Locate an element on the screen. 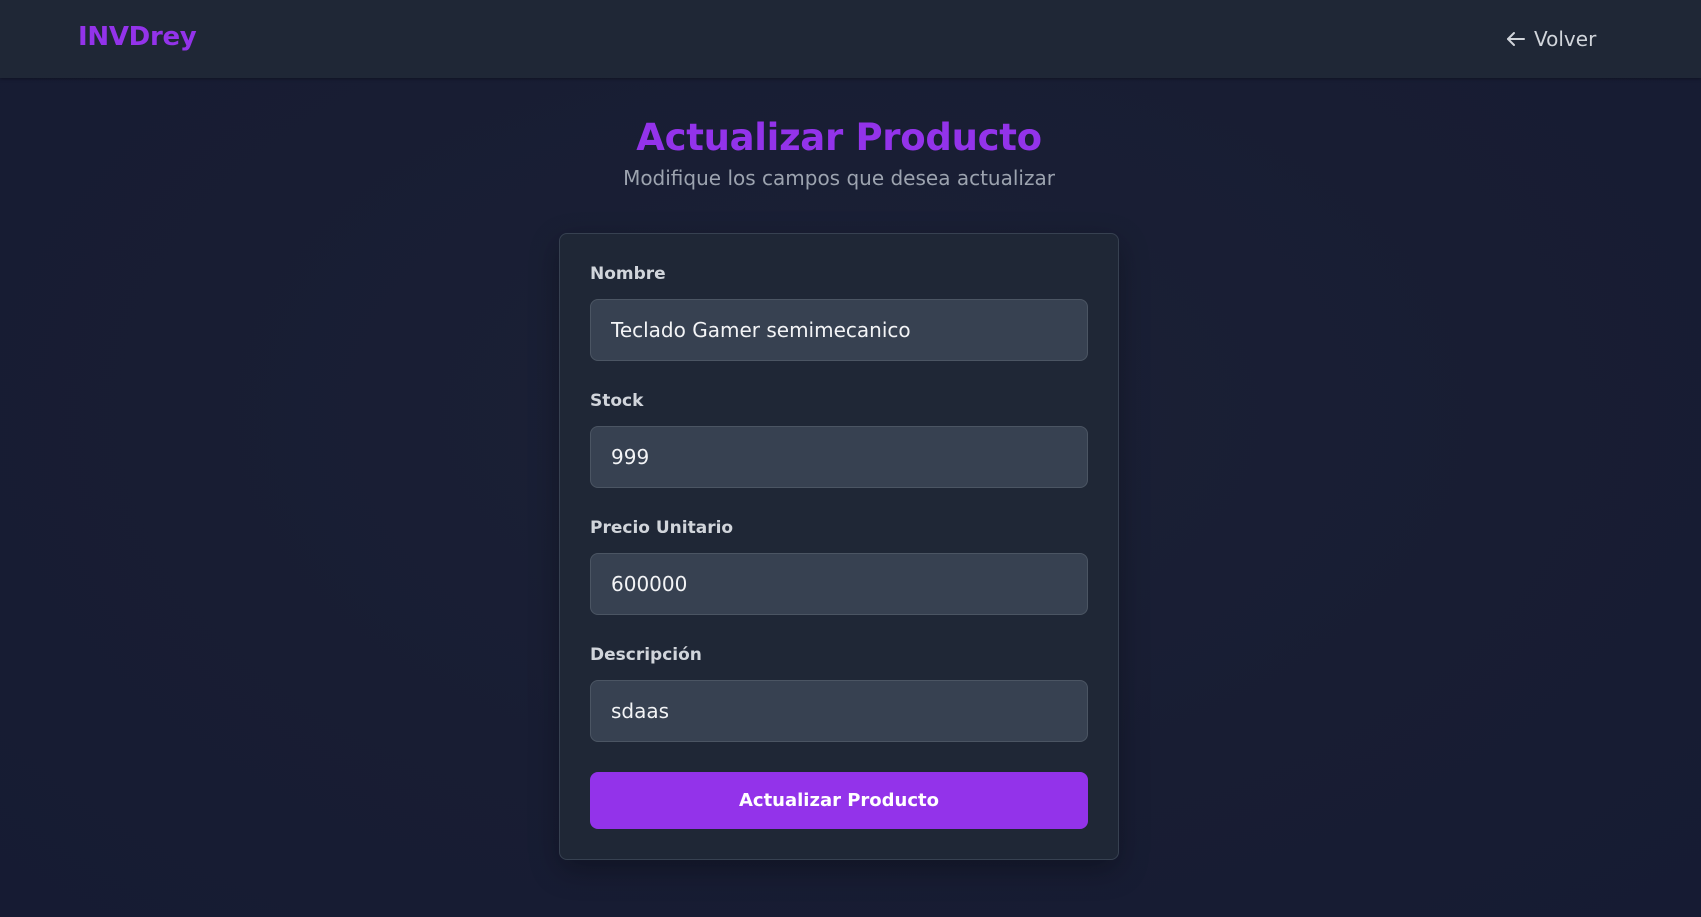  navbar: INVDrey Volver is located at coordinates (850, 39).